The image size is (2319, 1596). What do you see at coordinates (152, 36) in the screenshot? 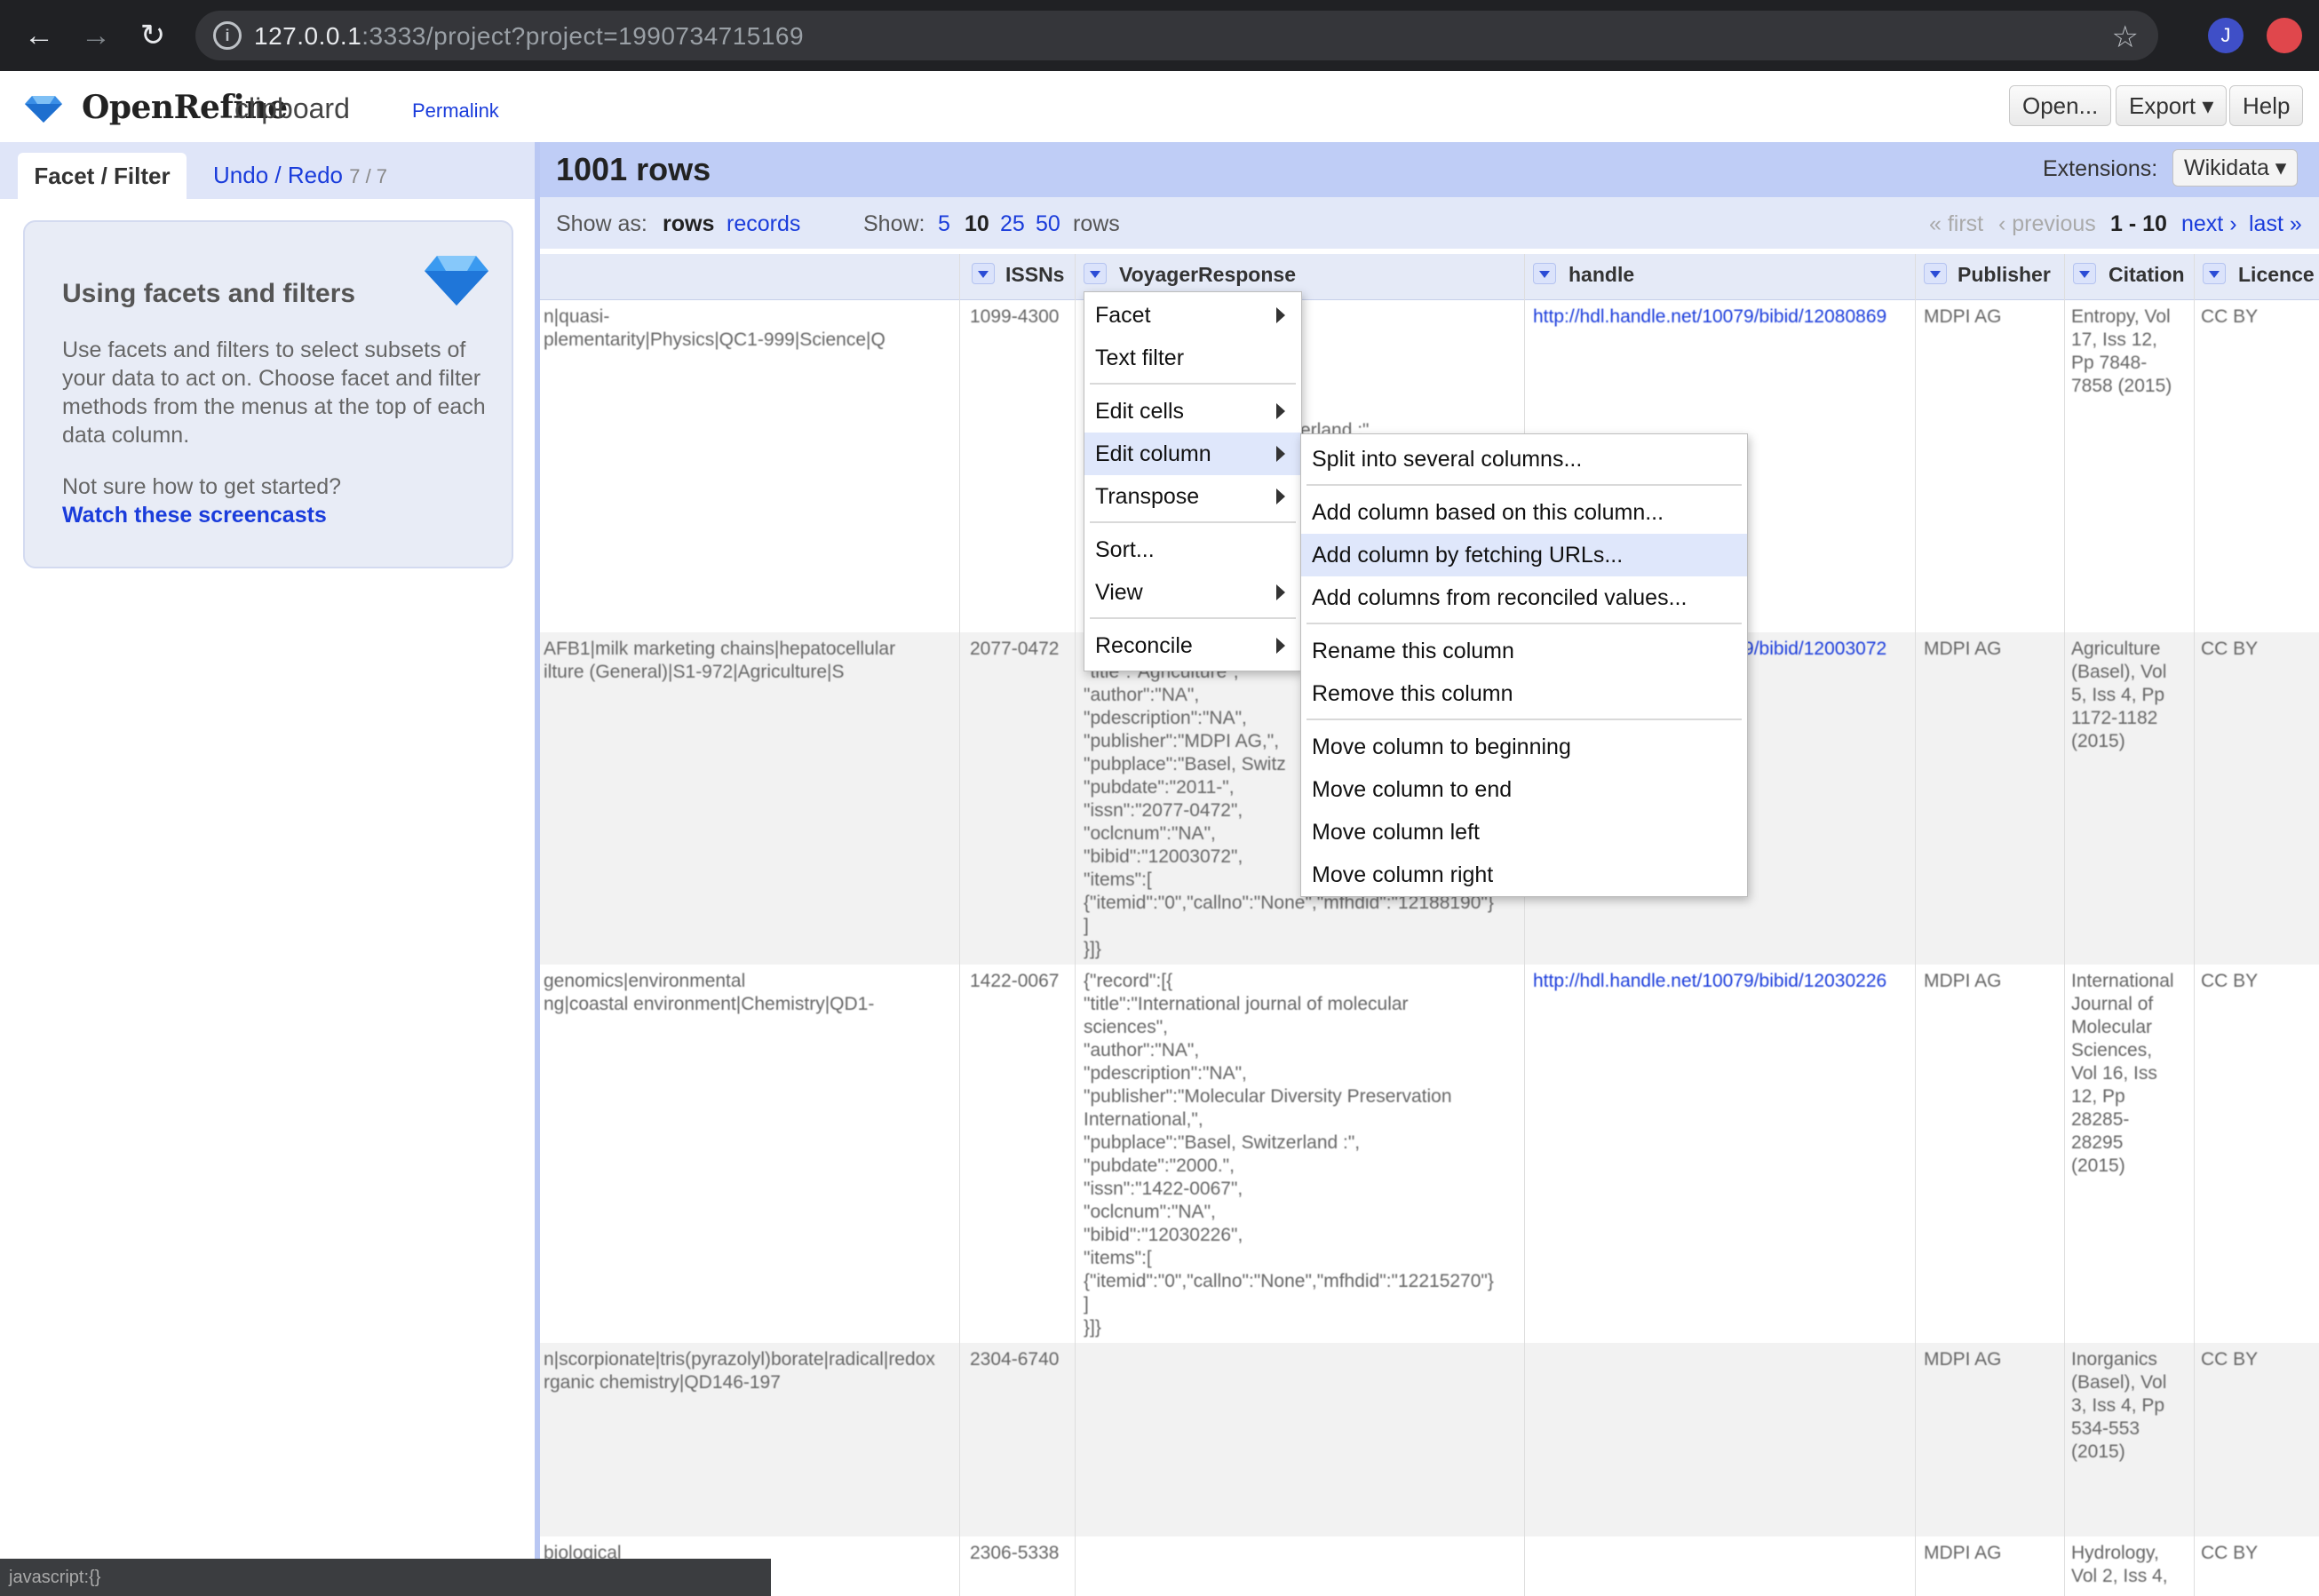
I see `reload-icon: ↻` at bounding box center [152, 36].